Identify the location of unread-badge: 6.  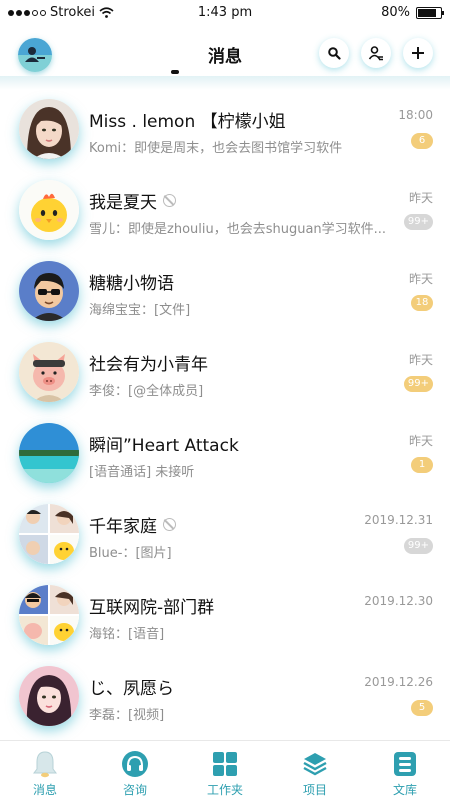
(422, 141).